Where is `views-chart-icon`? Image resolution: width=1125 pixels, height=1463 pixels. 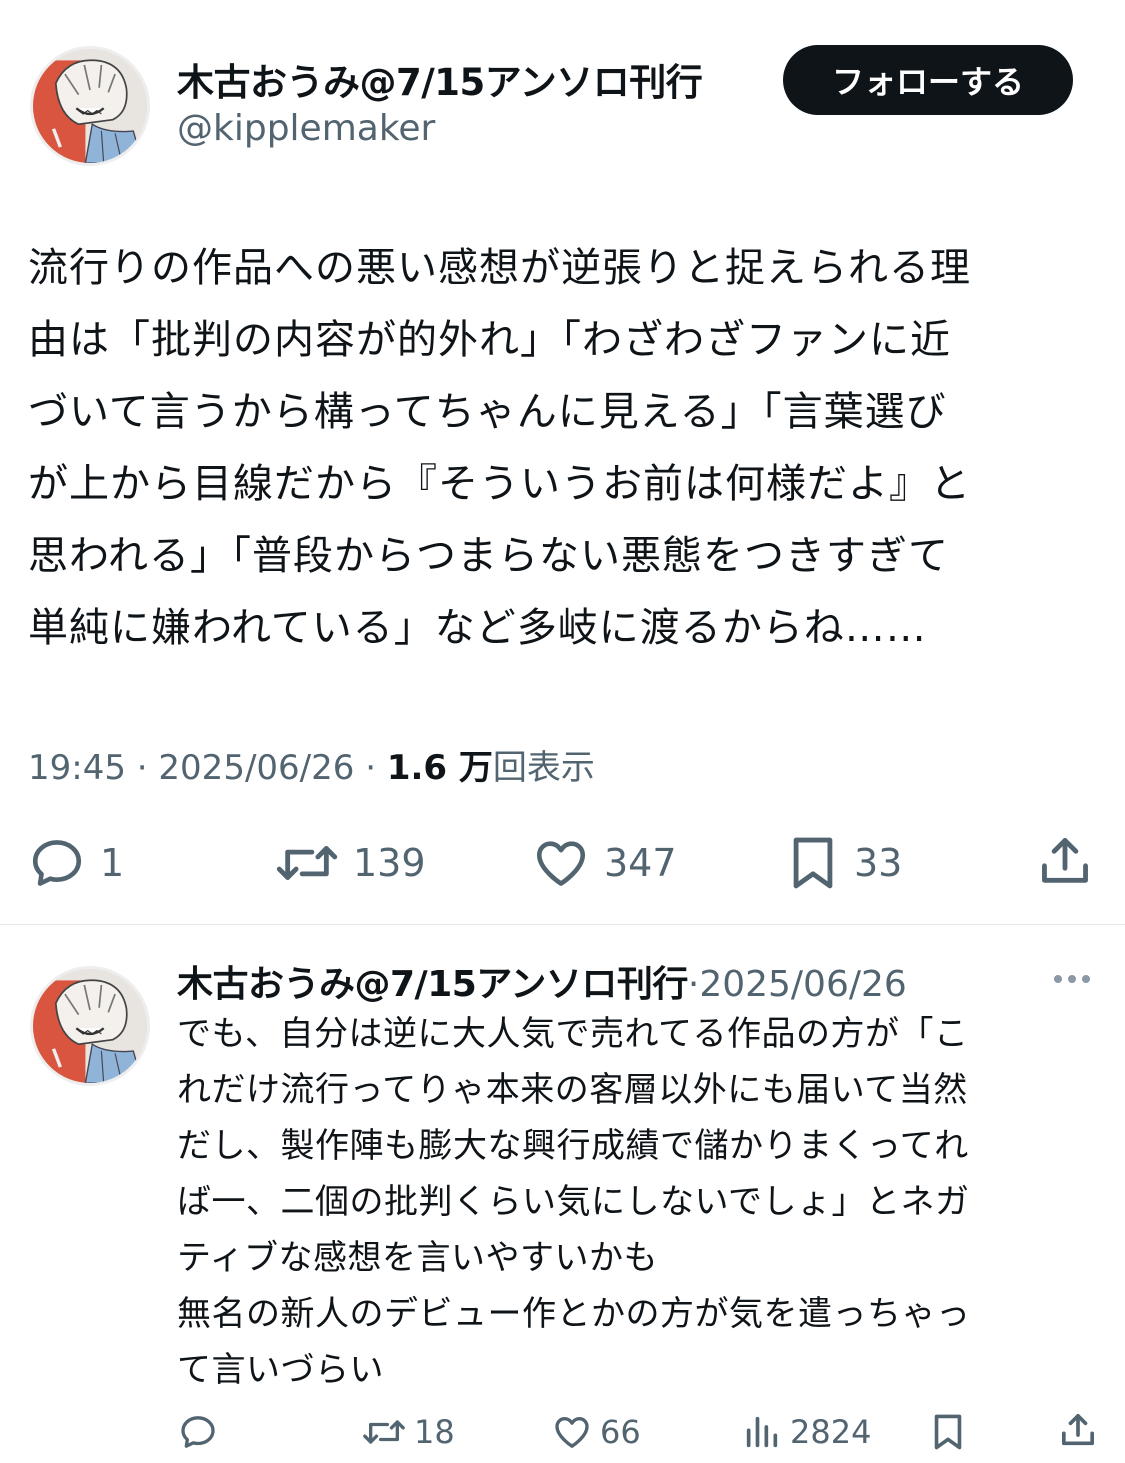 views-chart-icon is located at coordinates (762, 1432).